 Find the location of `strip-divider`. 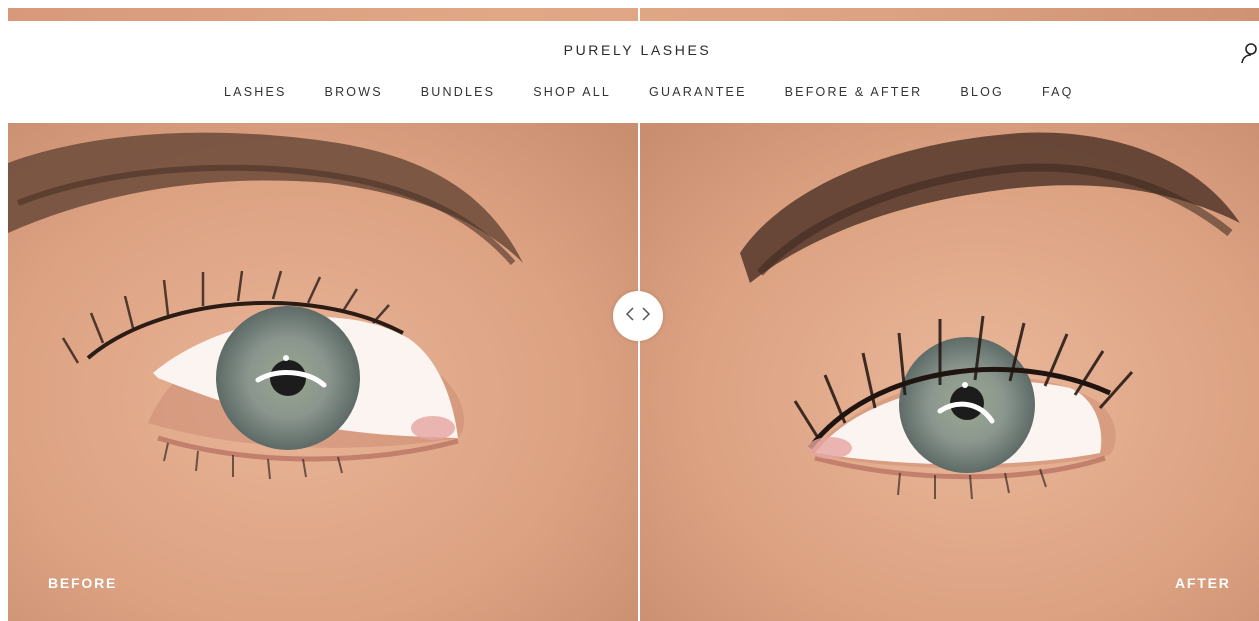

strip-divider is located at coordinates (639, 14).